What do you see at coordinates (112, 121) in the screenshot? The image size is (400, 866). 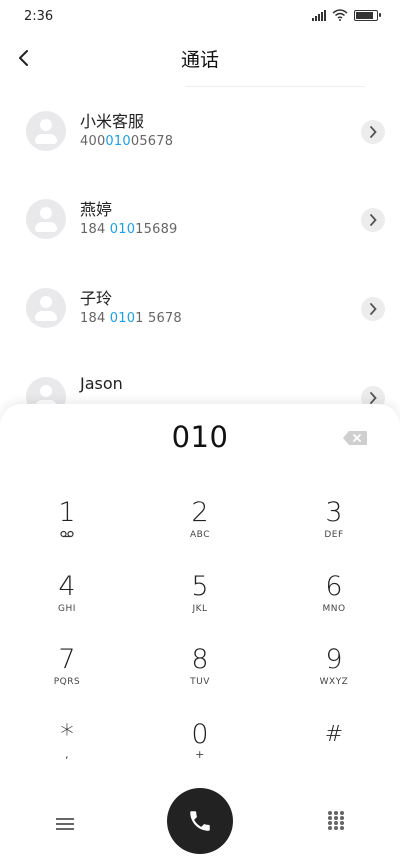 I see `contact-name: 小米客服` at bounding box center [112, 121].